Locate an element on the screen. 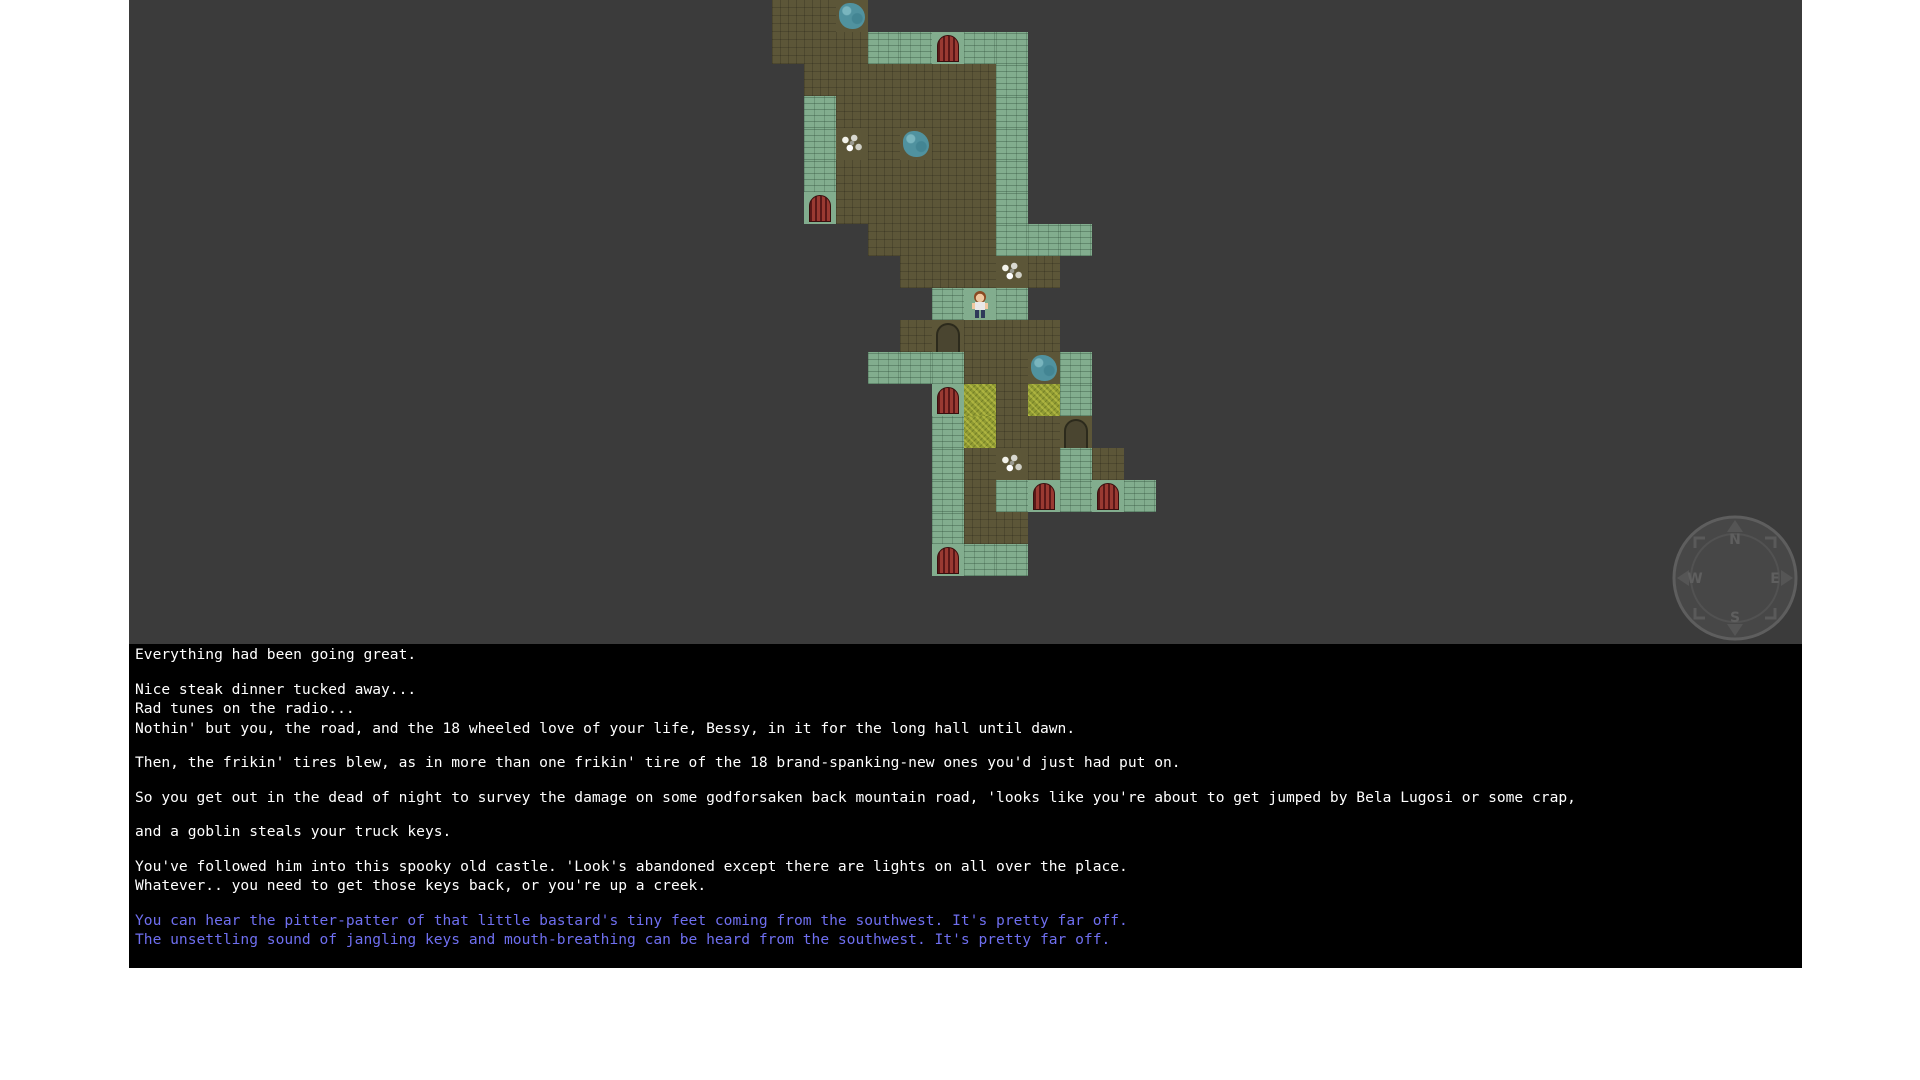  compass-west-label: W is located at coordinates (1694, 579).